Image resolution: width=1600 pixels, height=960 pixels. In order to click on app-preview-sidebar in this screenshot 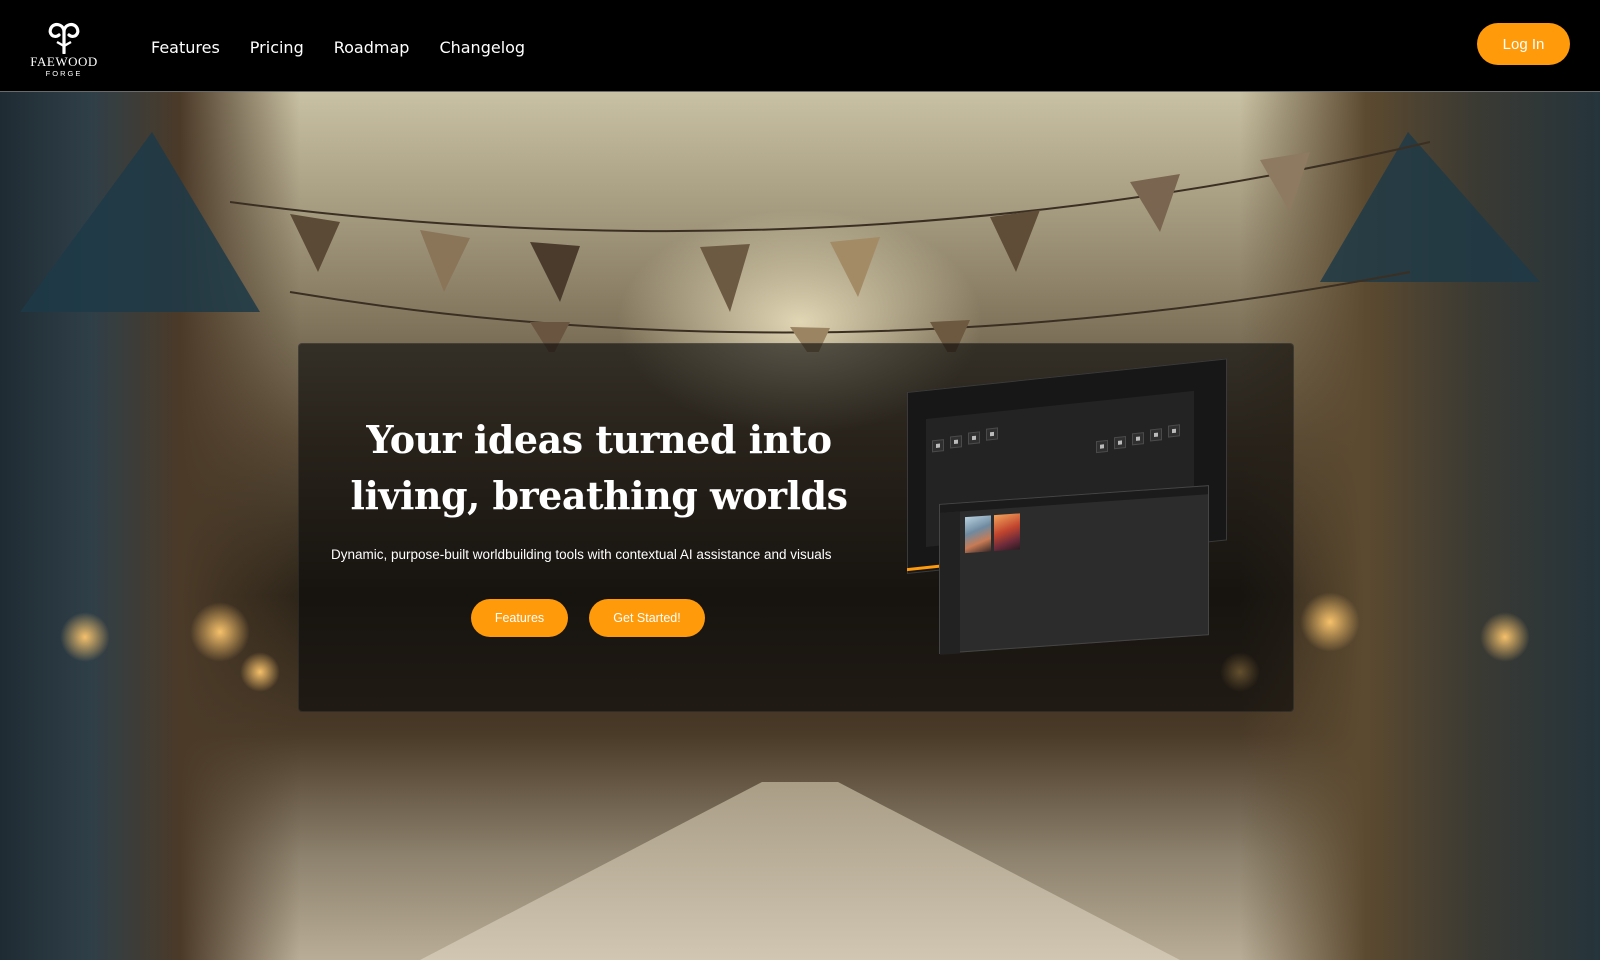, I will do `click(950, 583)`.